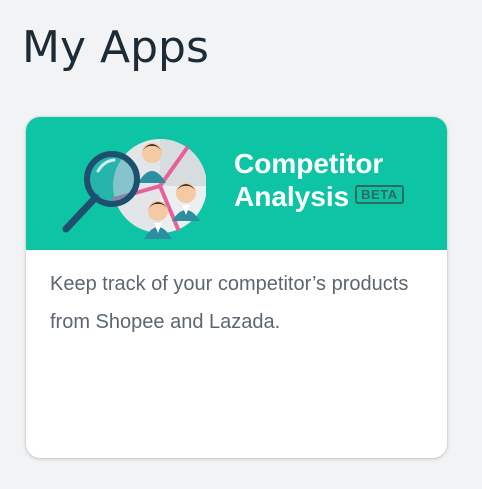 The height and width of the screenshot is (489, 482). Describe the element at coordinates (134, 189) in the screenshot. I see `competitor-analysis-illustration` at that location.